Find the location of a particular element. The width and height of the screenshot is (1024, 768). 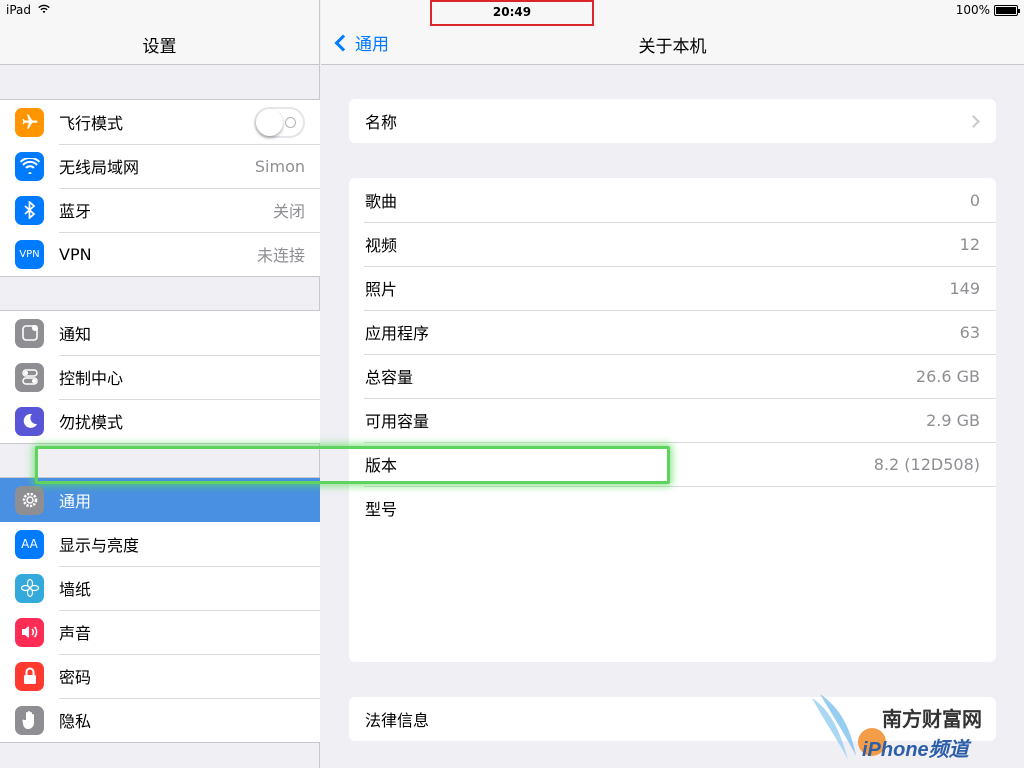

sidebar-item-label: 勿扰模式 is located at coordinates (91, 422).